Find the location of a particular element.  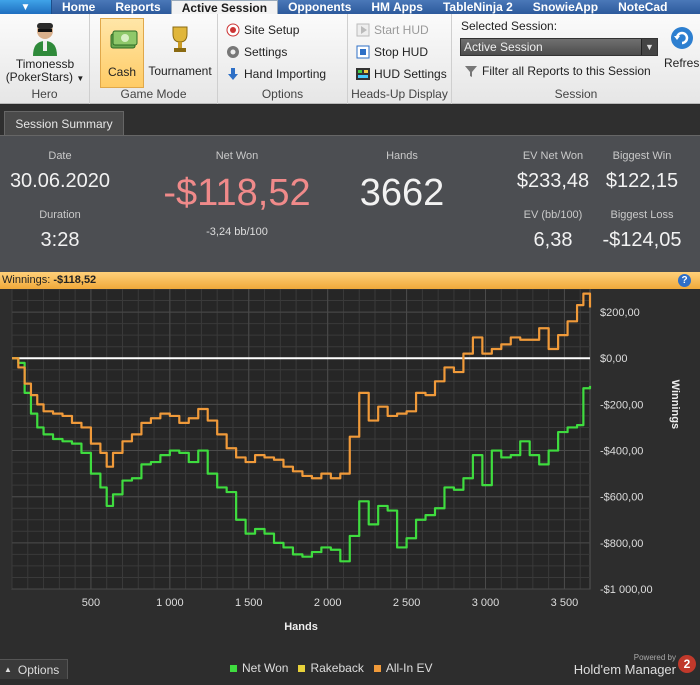

stop-hud-label: Stop HUD is located at coordinates (401, 52).